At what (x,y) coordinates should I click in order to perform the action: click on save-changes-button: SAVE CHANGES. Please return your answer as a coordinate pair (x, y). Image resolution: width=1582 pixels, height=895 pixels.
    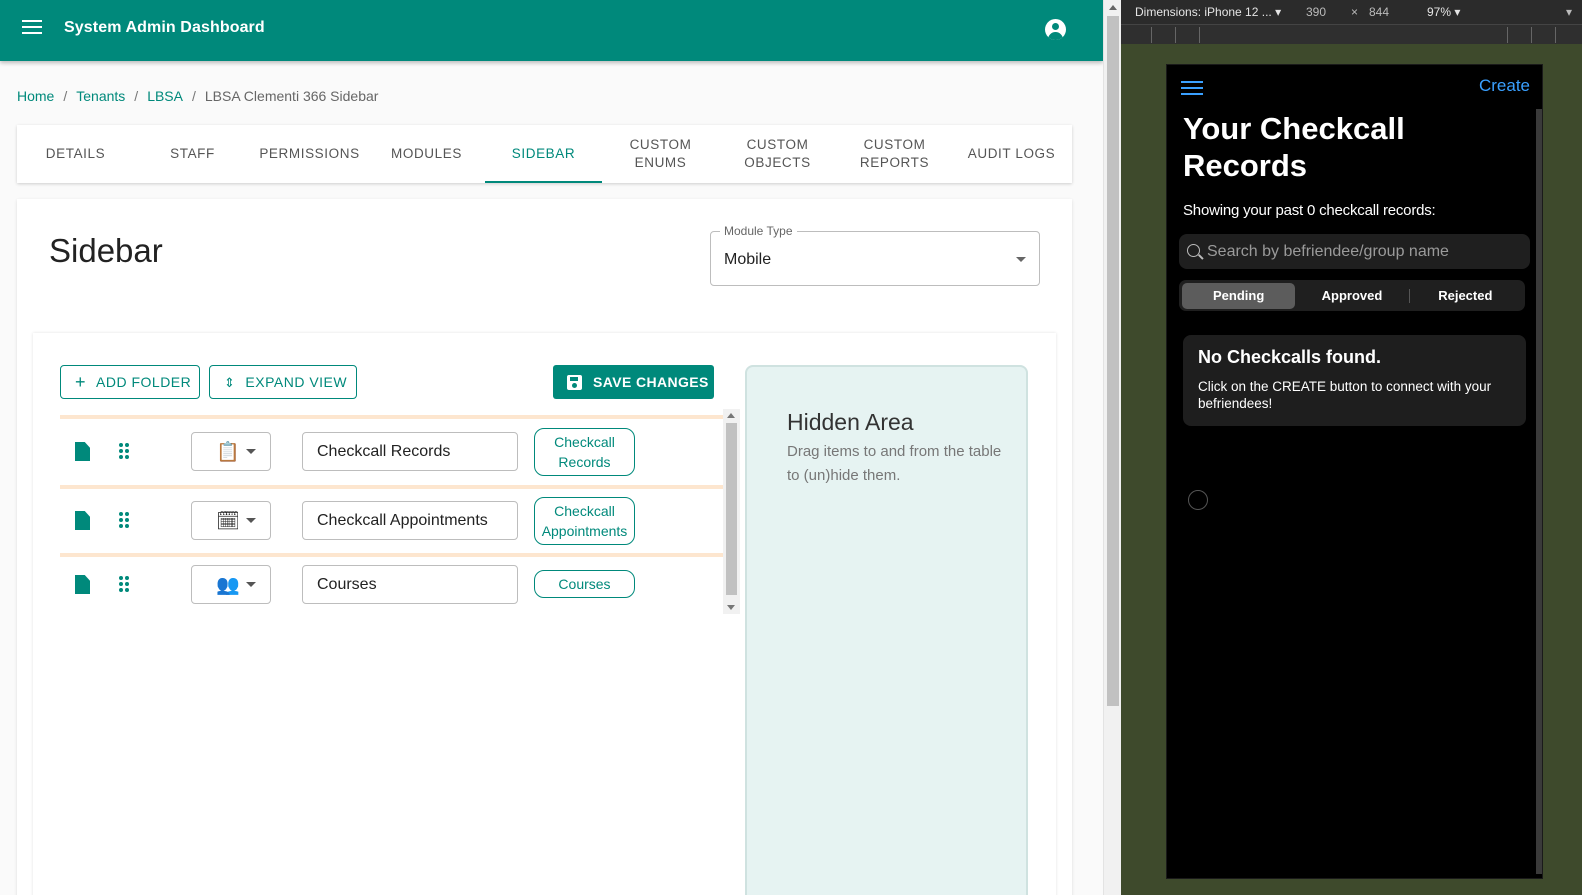
    Looking at the image, I should click on (633, 382).